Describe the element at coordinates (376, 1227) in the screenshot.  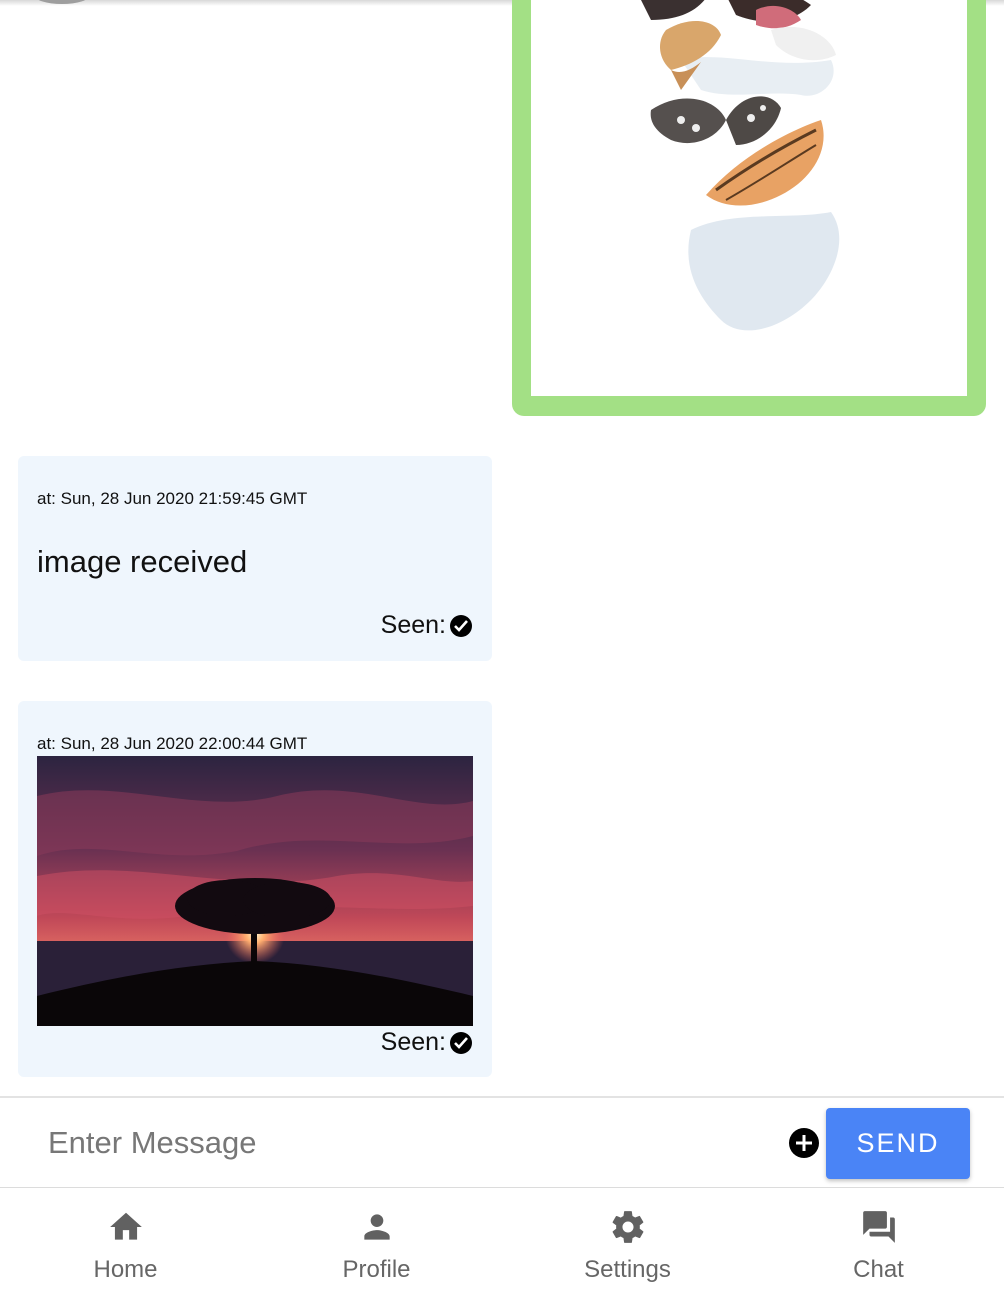
I see `person-icon` at that location.